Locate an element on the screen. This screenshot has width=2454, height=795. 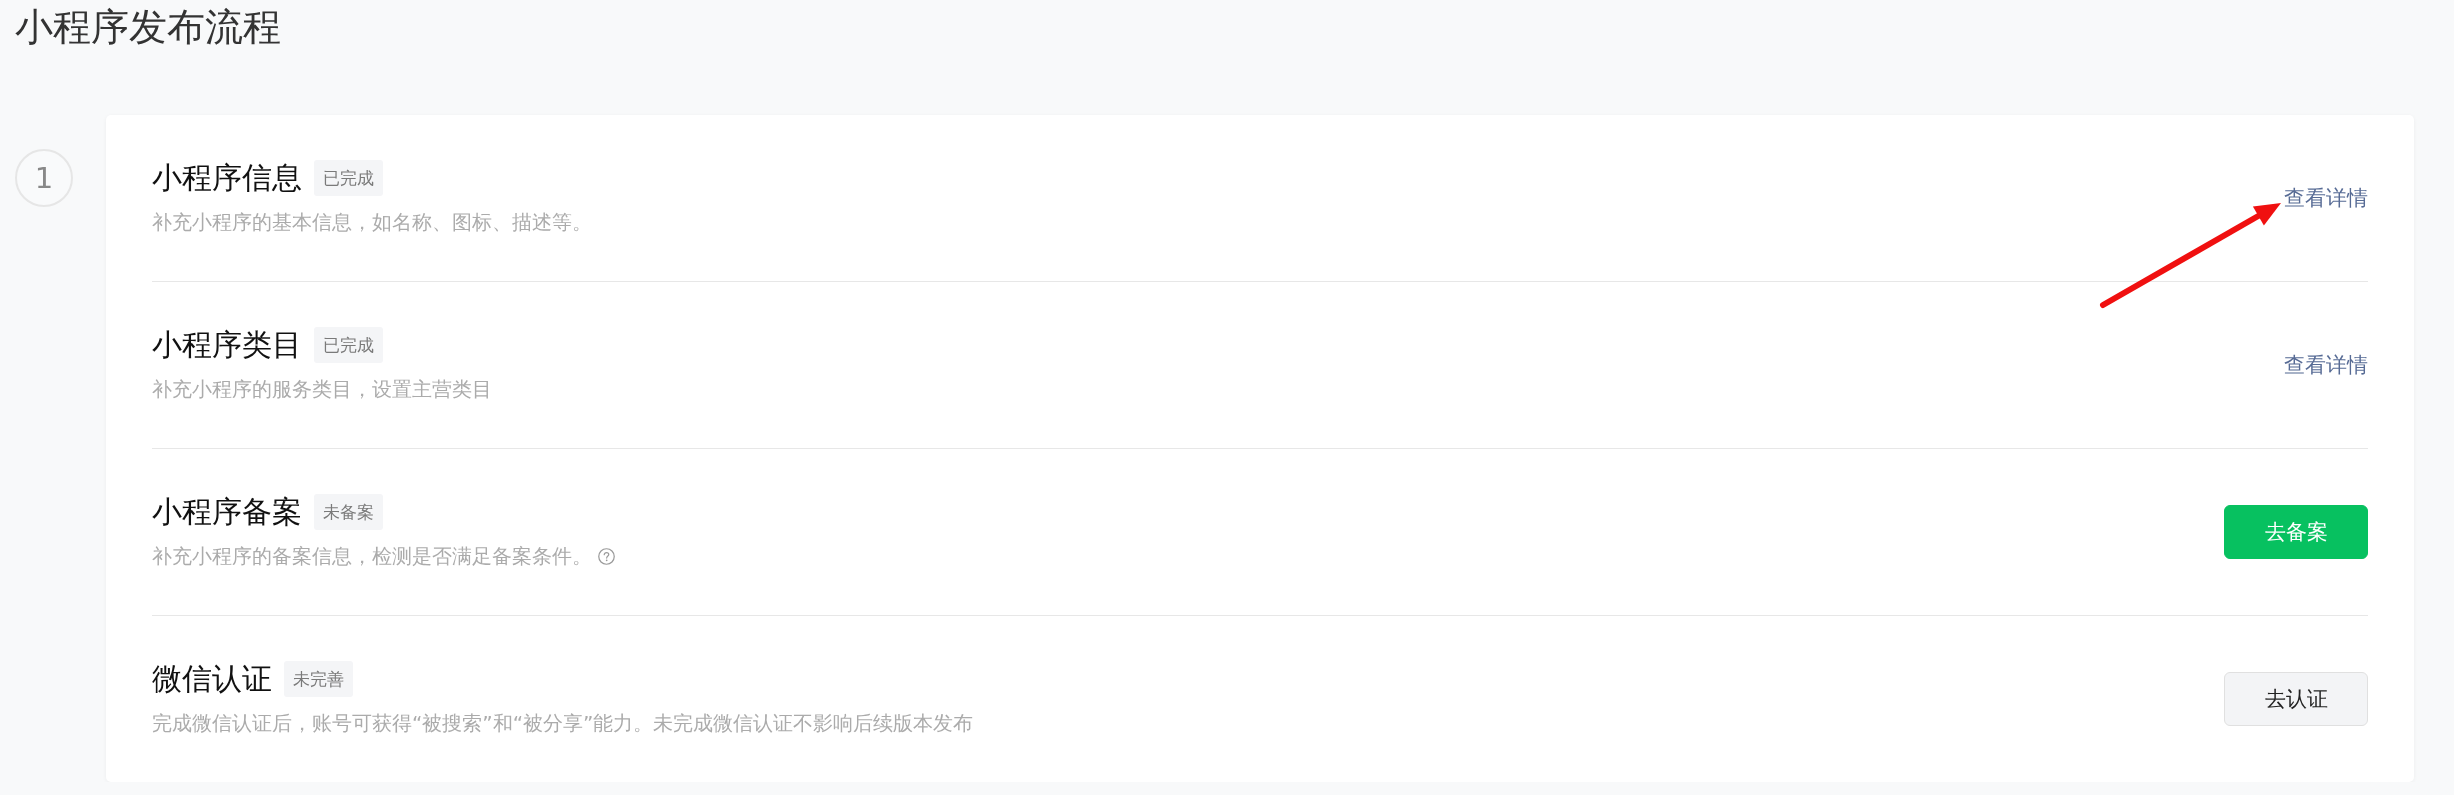
step-description: 完成微信认证后，账号可获得“被搜索”和“被分享”能力。未完成微信认证不影响后续版本发布 is located at coordinates (563, 723).